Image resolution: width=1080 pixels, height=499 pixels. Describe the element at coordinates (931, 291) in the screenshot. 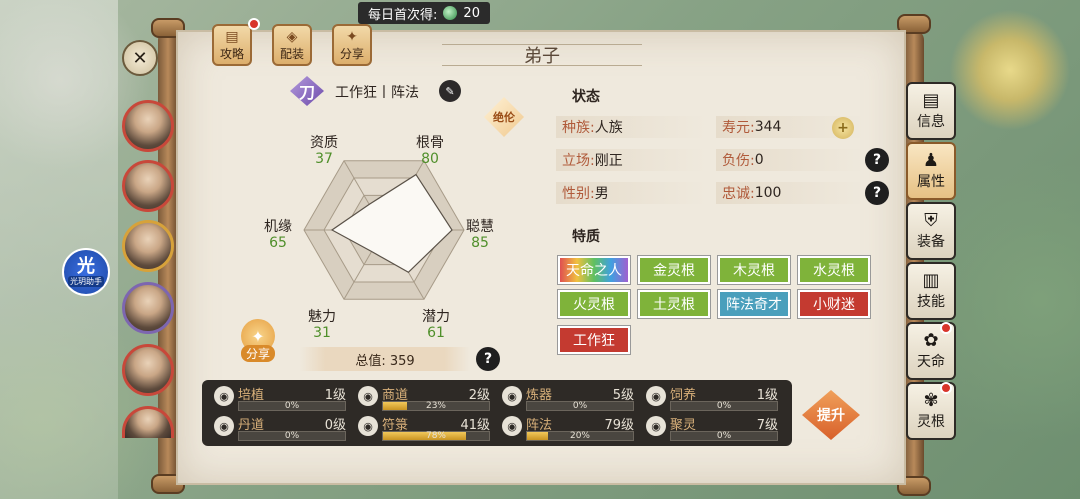

I see `tab-skills: ▥ 技能` at that location.